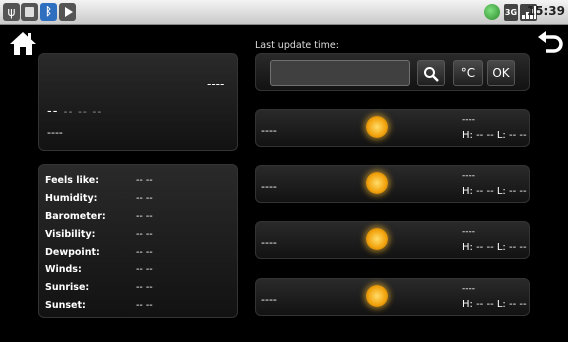 The image size is (568, 342). What do you see at coordinates (72, 252) in the screenshot?
I see `detail-label-dewpoint: Dewpoint:` at bounding box center [72, 252].